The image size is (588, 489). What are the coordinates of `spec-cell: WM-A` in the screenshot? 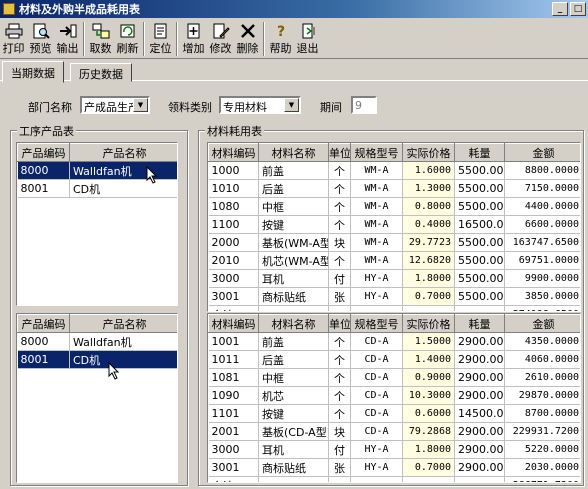 It's located at (376, 260).